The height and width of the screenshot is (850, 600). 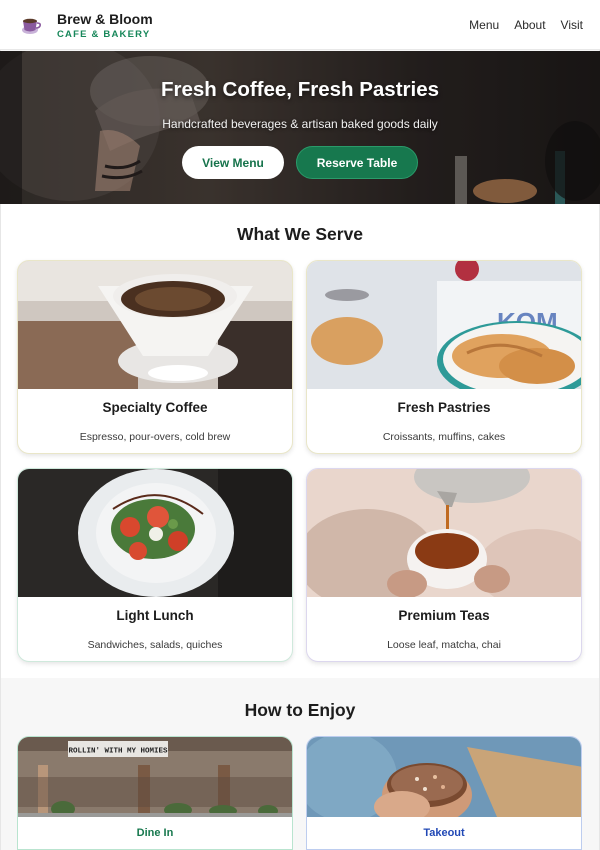 I want to click on card-description: Loose leaf, matcha, chai, so click(x=444, y=645).